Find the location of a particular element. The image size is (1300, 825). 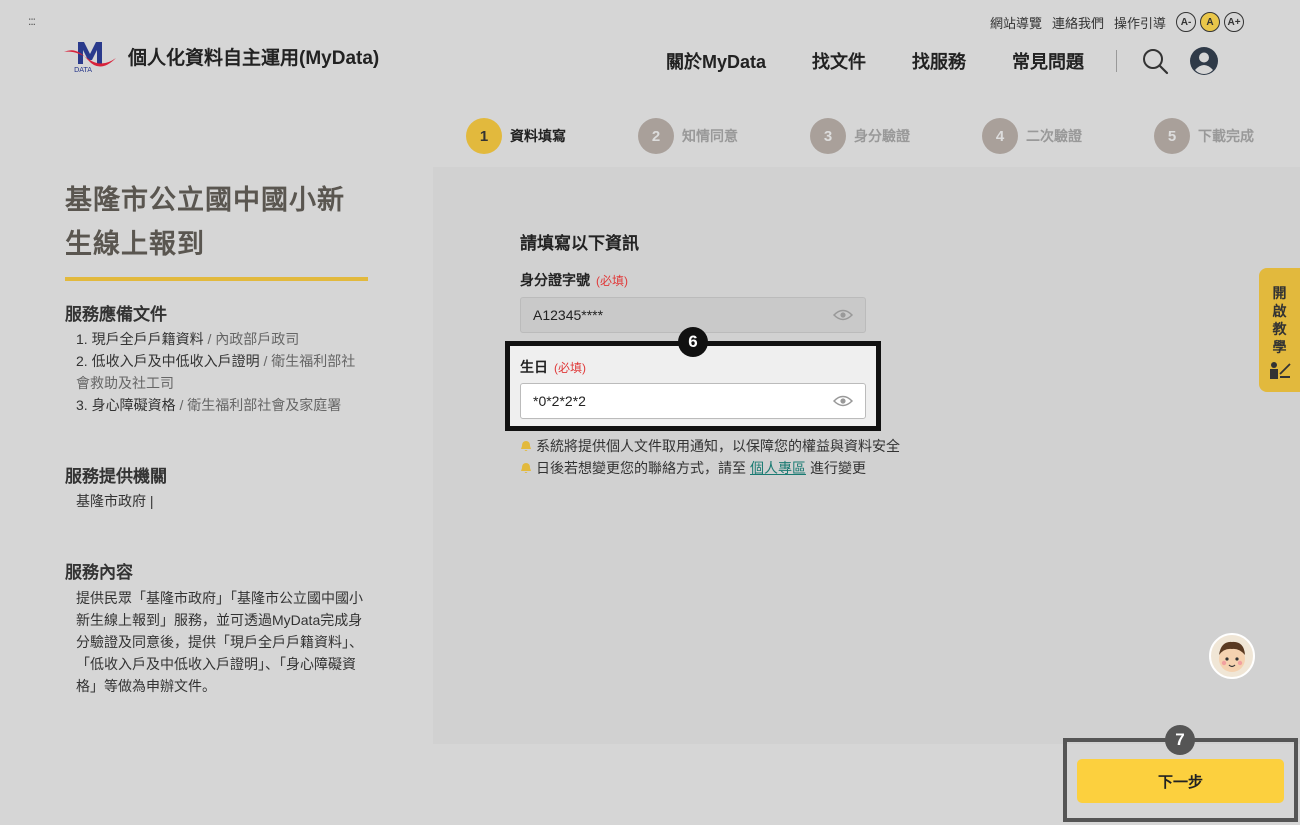

sitemap-link: 網站導覽 is located at coordinates (1016, 22).